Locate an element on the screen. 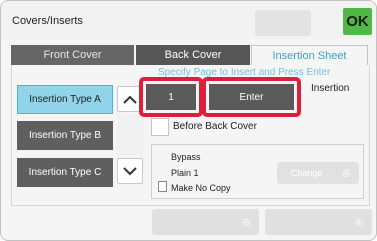 Image resolution: width=377 pixels, height=241 pixels. tab-insertion-sheet: Insertion Sheet is located at coordinates (309, 55).